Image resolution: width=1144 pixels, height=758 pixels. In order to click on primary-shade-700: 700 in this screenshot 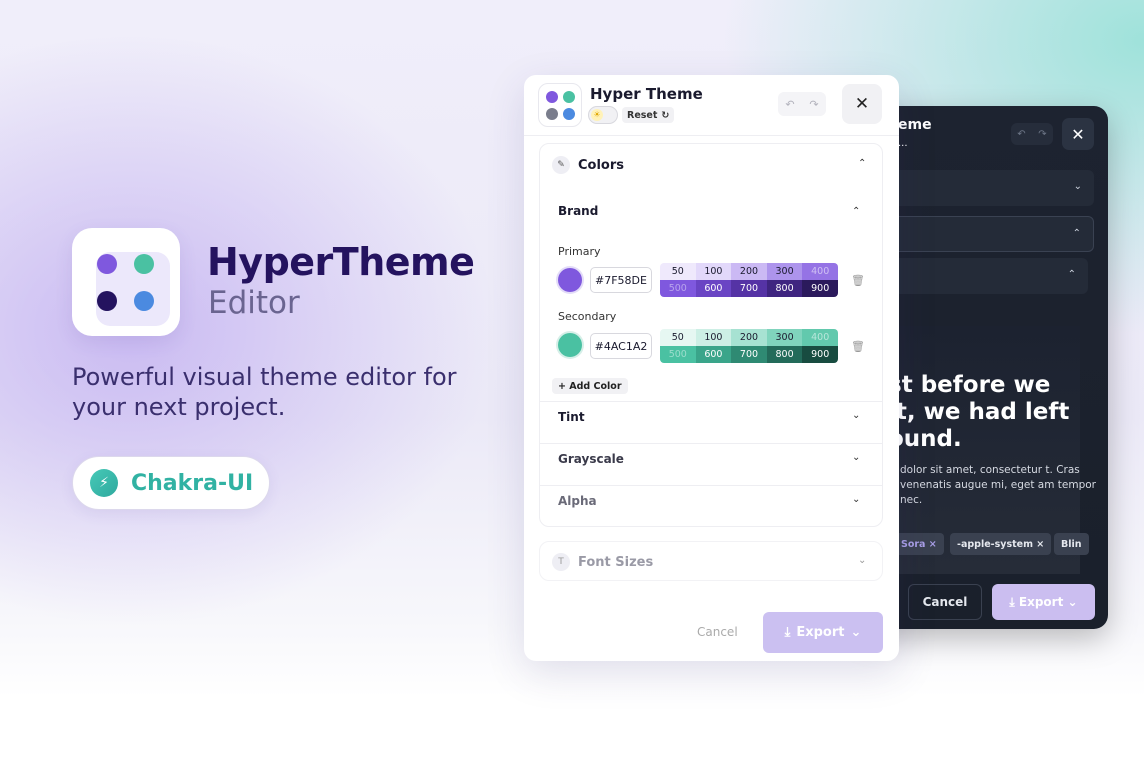, I will do `click(749, 288)`.